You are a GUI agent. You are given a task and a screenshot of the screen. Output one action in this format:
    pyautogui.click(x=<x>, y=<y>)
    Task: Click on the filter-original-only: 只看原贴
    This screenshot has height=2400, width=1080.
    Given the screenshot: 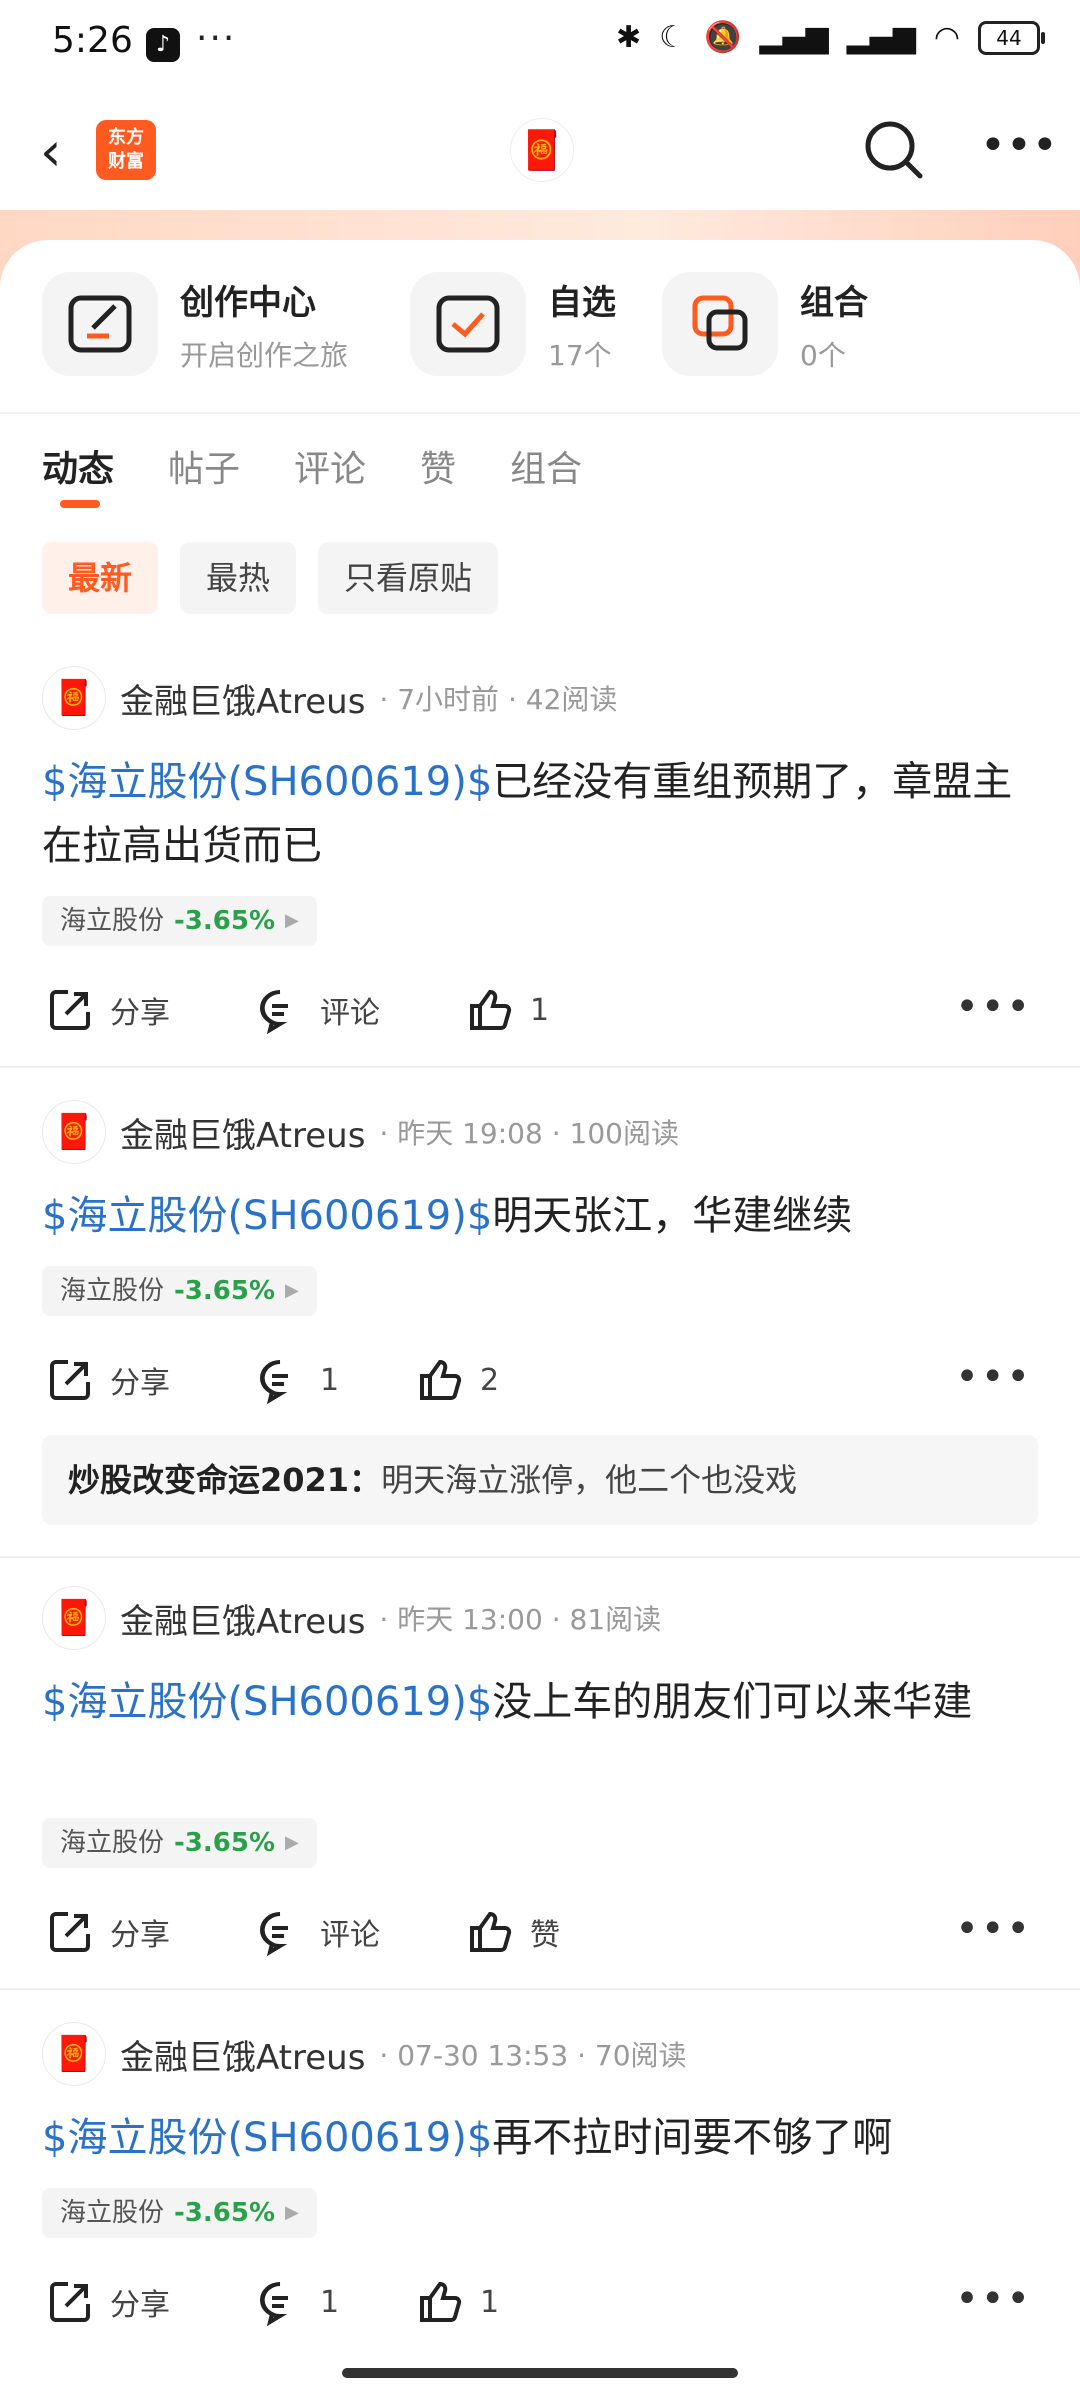 What is the action you would take?
    pyautogui.click(x=408, y=578)
    